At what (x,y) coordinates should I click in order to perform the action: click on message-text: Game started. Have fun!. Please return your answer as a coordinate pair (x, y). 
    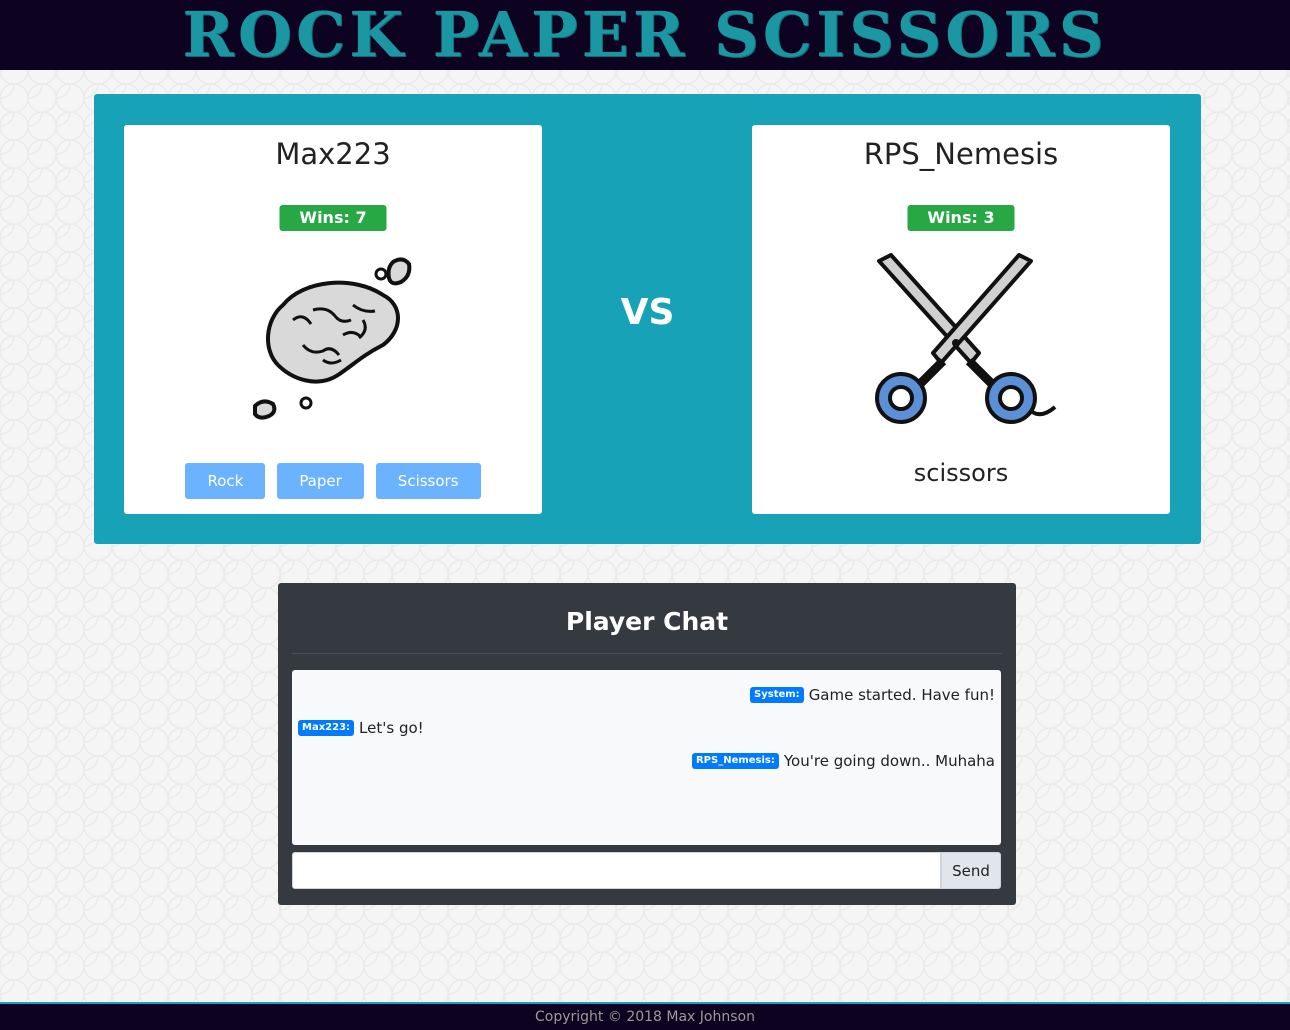
    Looking at the image, I should click on (901, 694).